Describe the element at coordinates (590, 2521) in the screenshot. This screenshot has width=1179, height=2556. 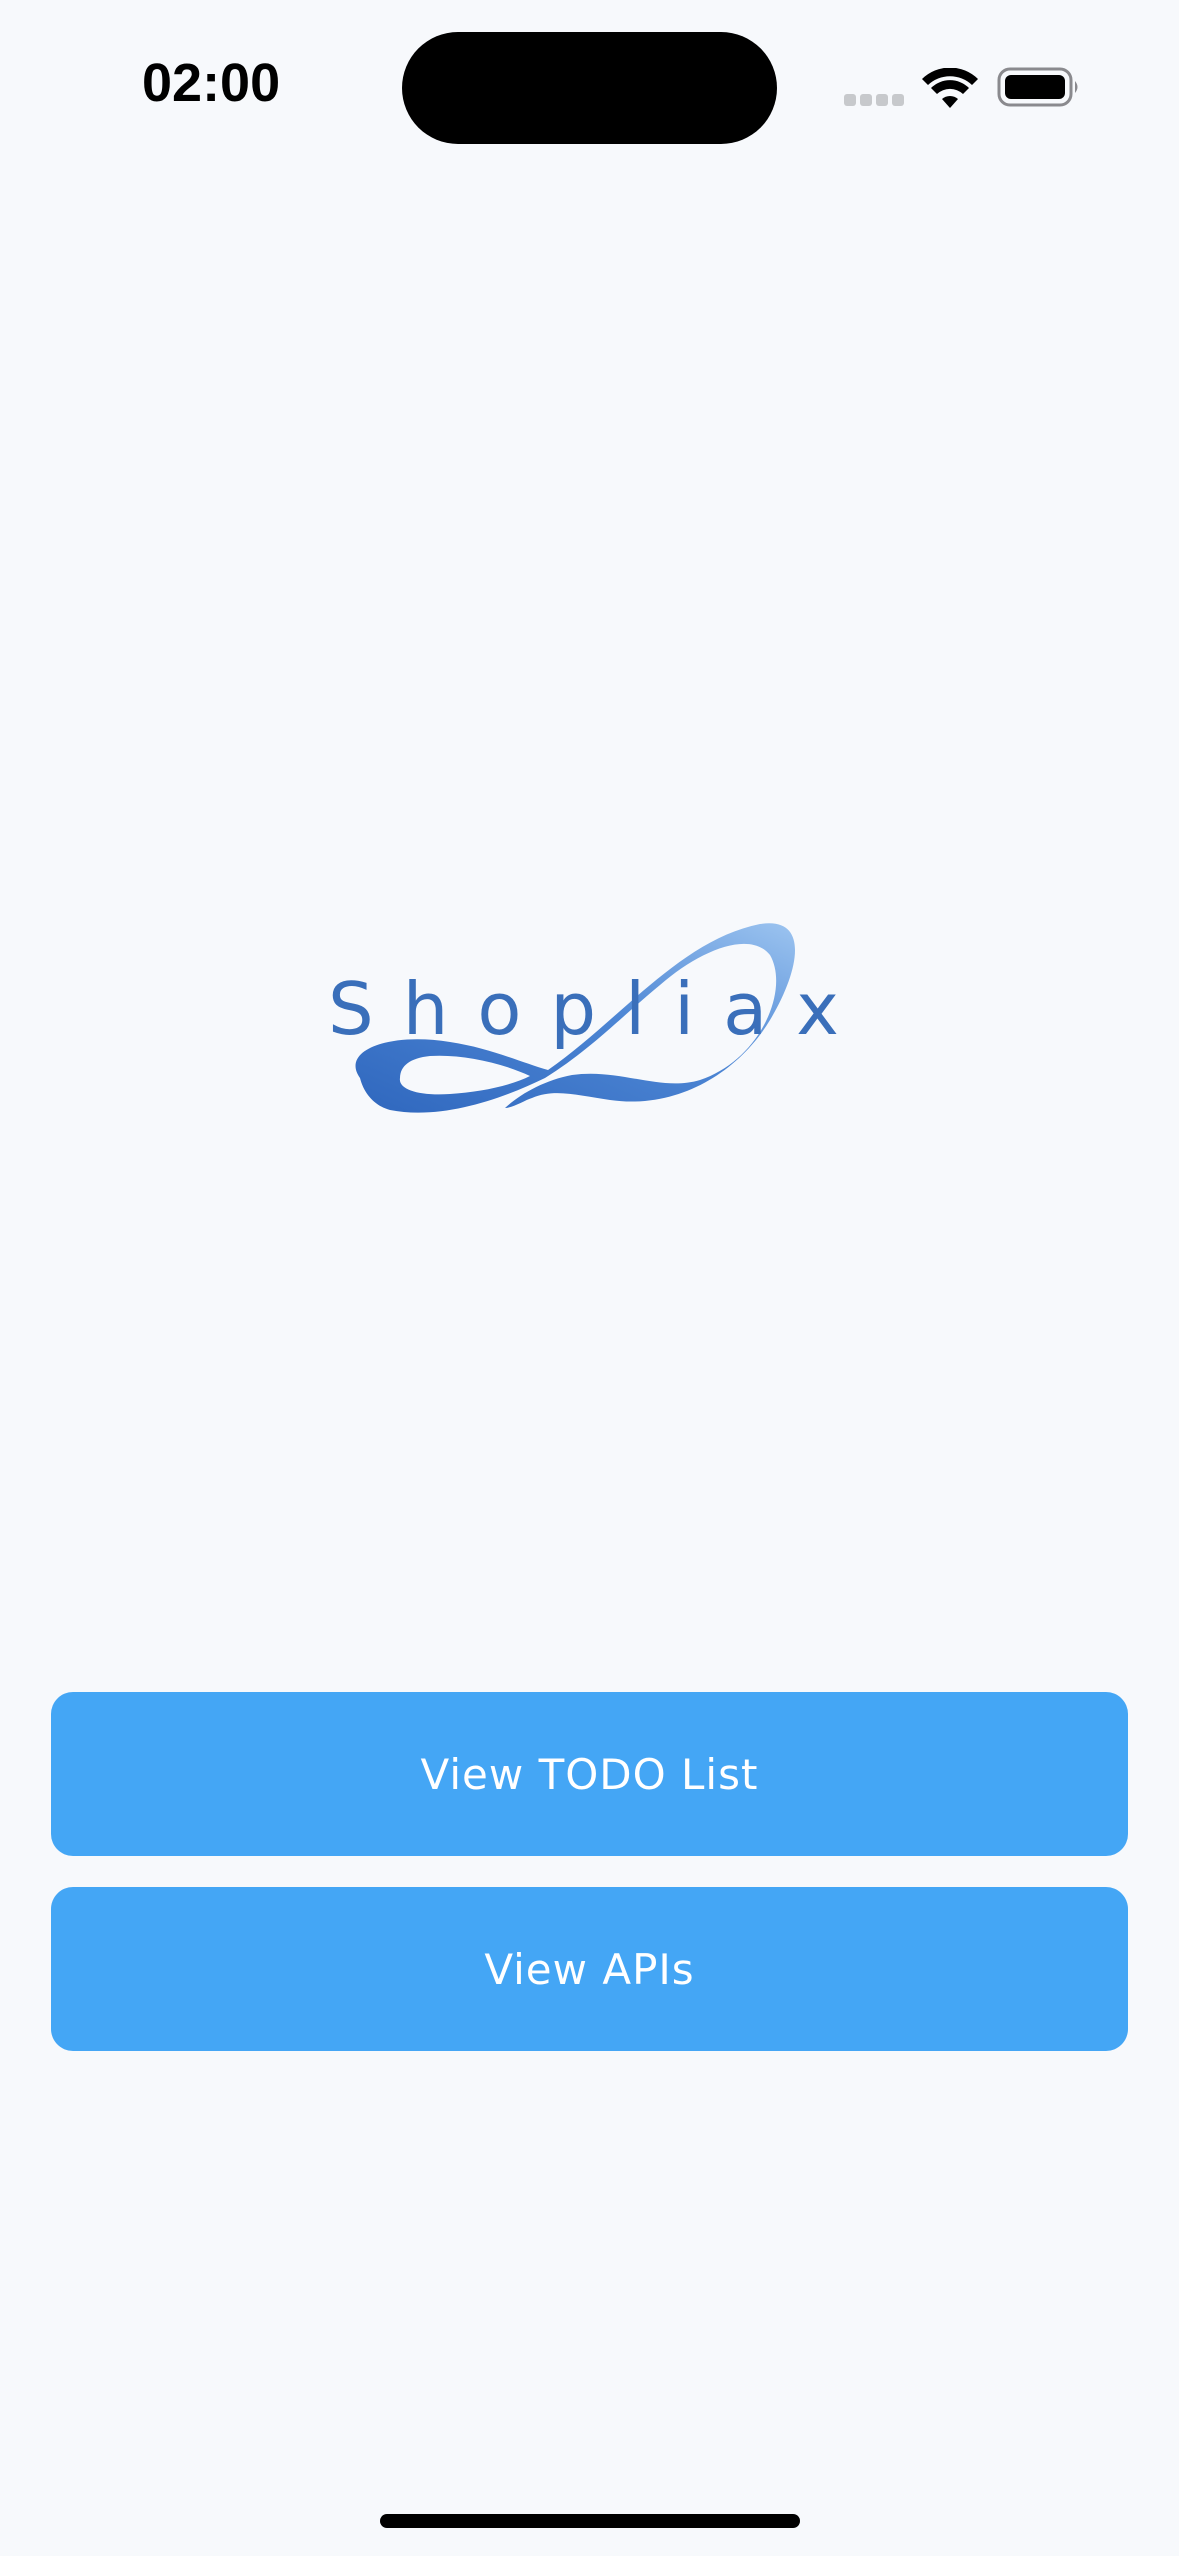
I see `home-indicator` at that location.